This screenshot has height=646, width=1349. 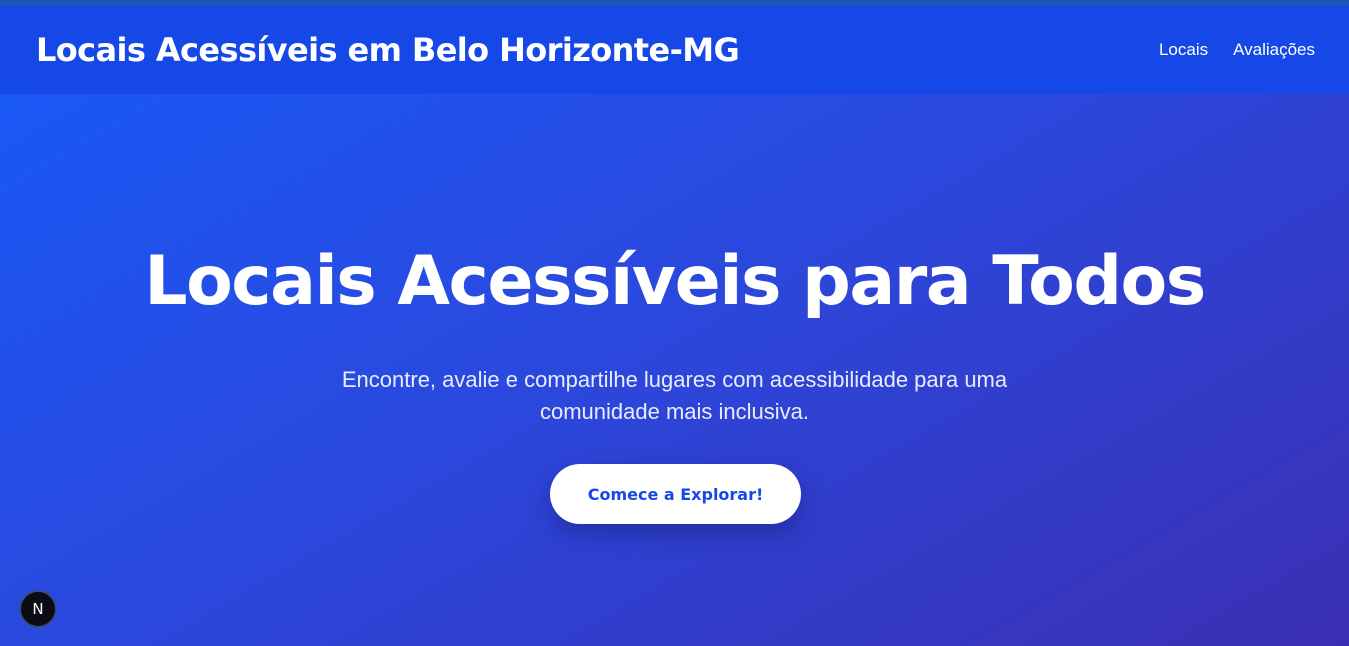 I want to click on main-nav: Locais Avaliações, so click(x=1237, y=50).